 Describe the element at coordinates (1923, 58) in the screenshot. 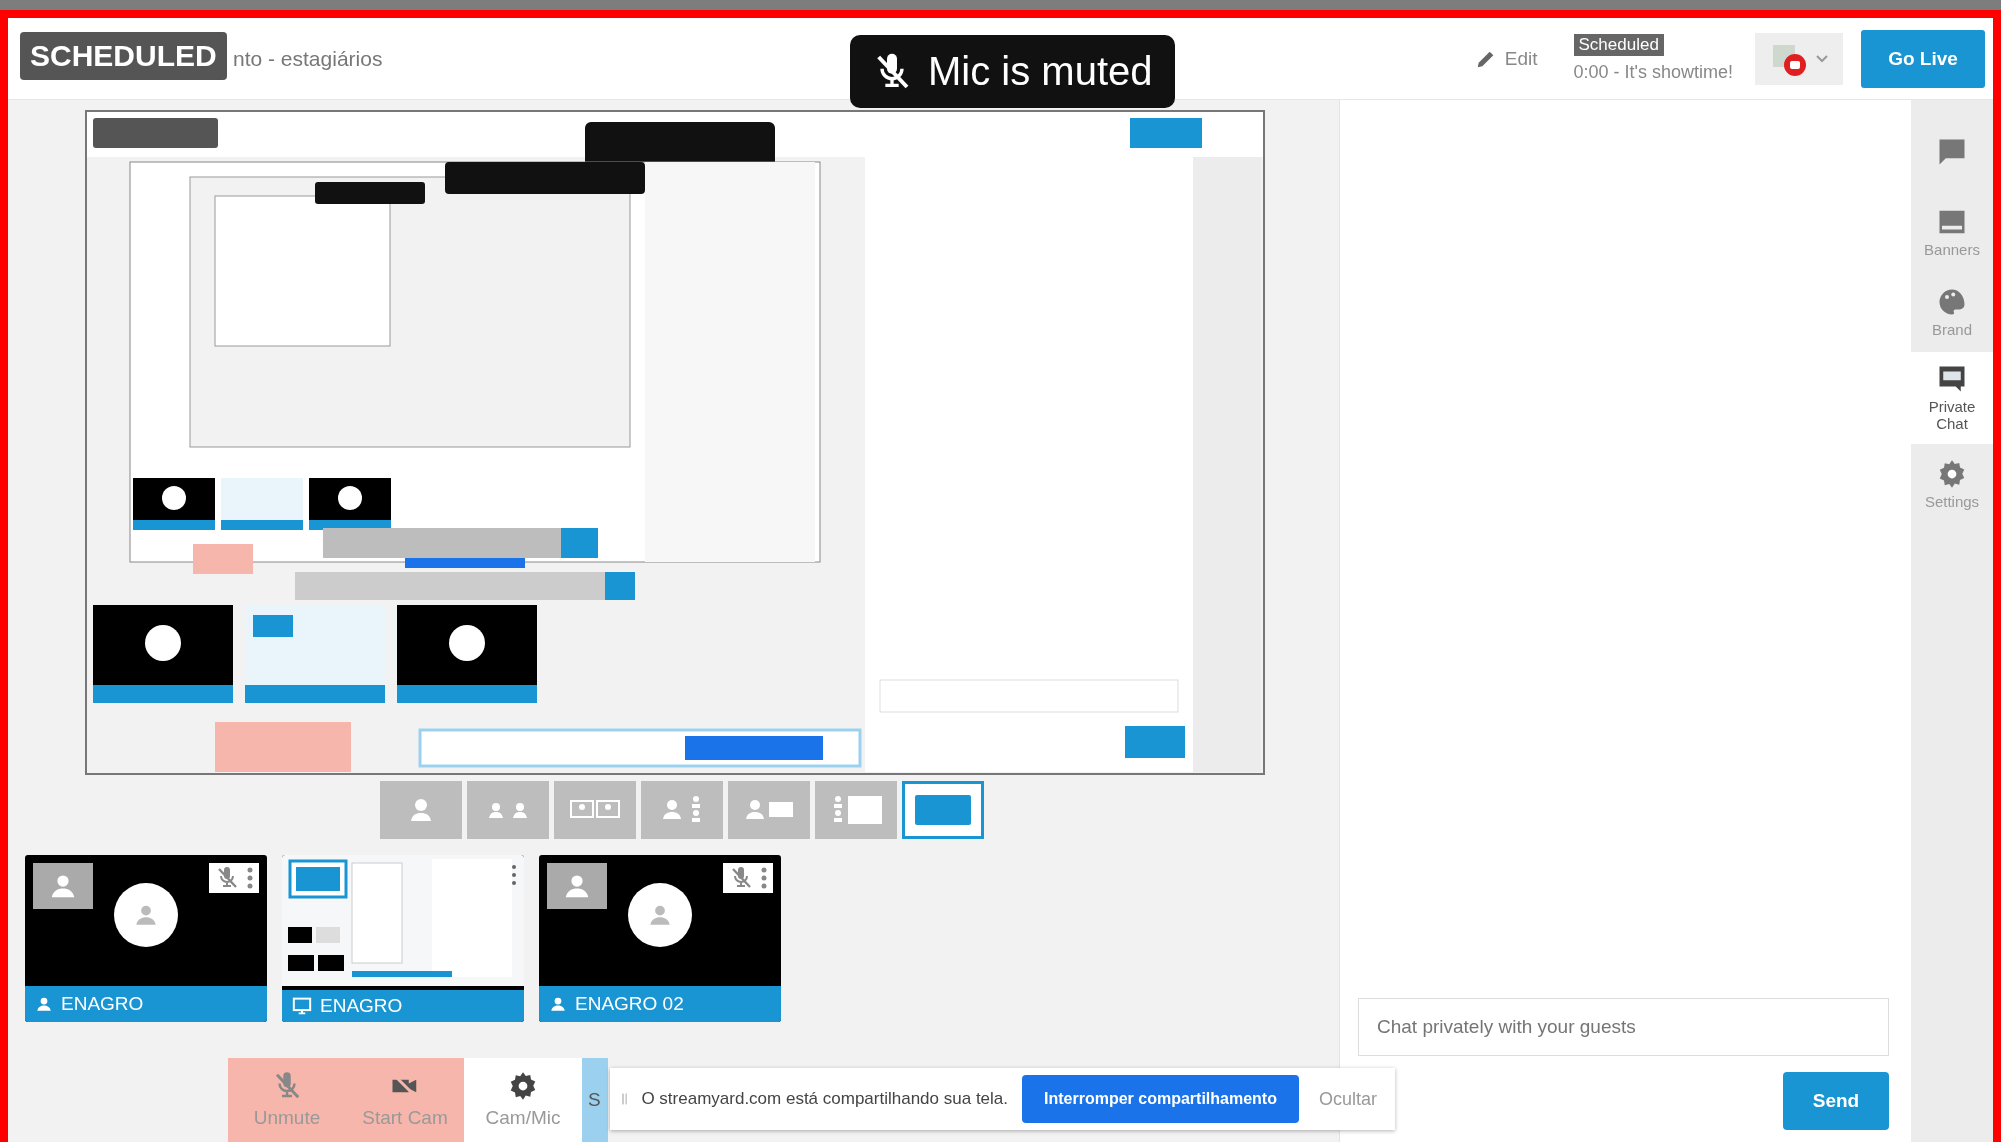

I see `go-live-button: Go Live` at that location.